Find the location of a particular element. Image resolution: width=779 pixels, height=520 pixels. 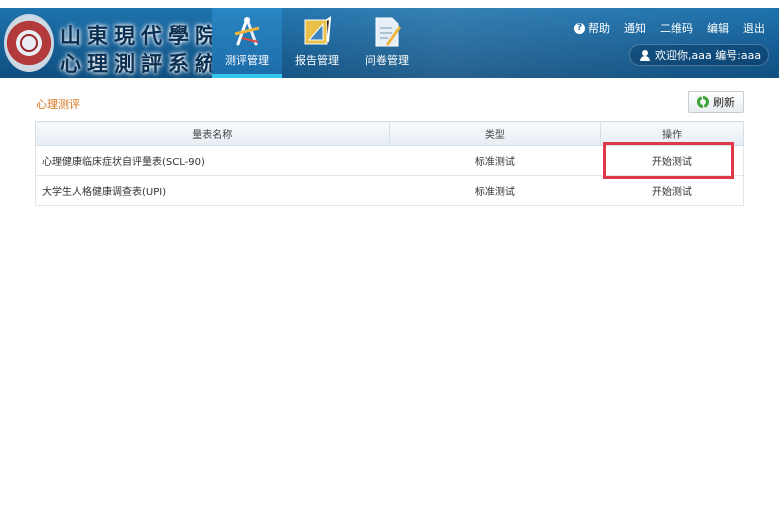

seal-emblem is located at coordinates (29, 43).